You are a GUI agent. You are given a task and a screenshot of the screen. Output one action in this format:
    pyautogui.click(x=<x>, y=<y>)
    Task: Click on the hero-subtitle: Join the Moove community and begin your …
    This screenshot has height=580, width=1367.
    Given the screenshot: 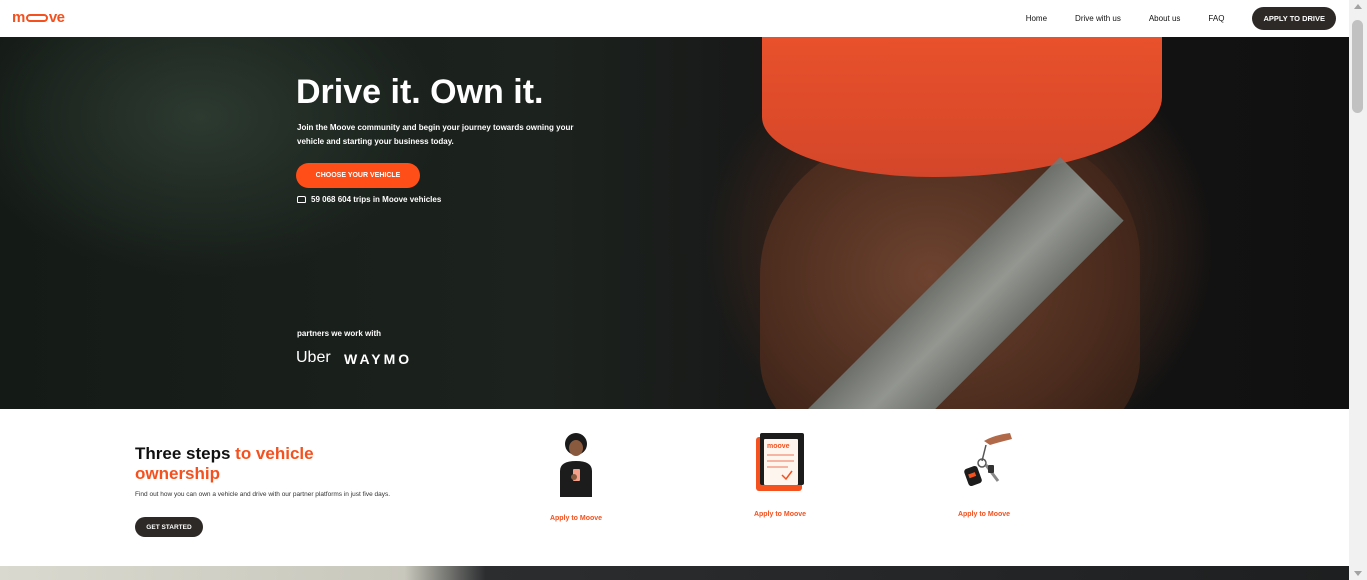 What is the action you would take?
    pyautogui.click(x=435, y=134)
    